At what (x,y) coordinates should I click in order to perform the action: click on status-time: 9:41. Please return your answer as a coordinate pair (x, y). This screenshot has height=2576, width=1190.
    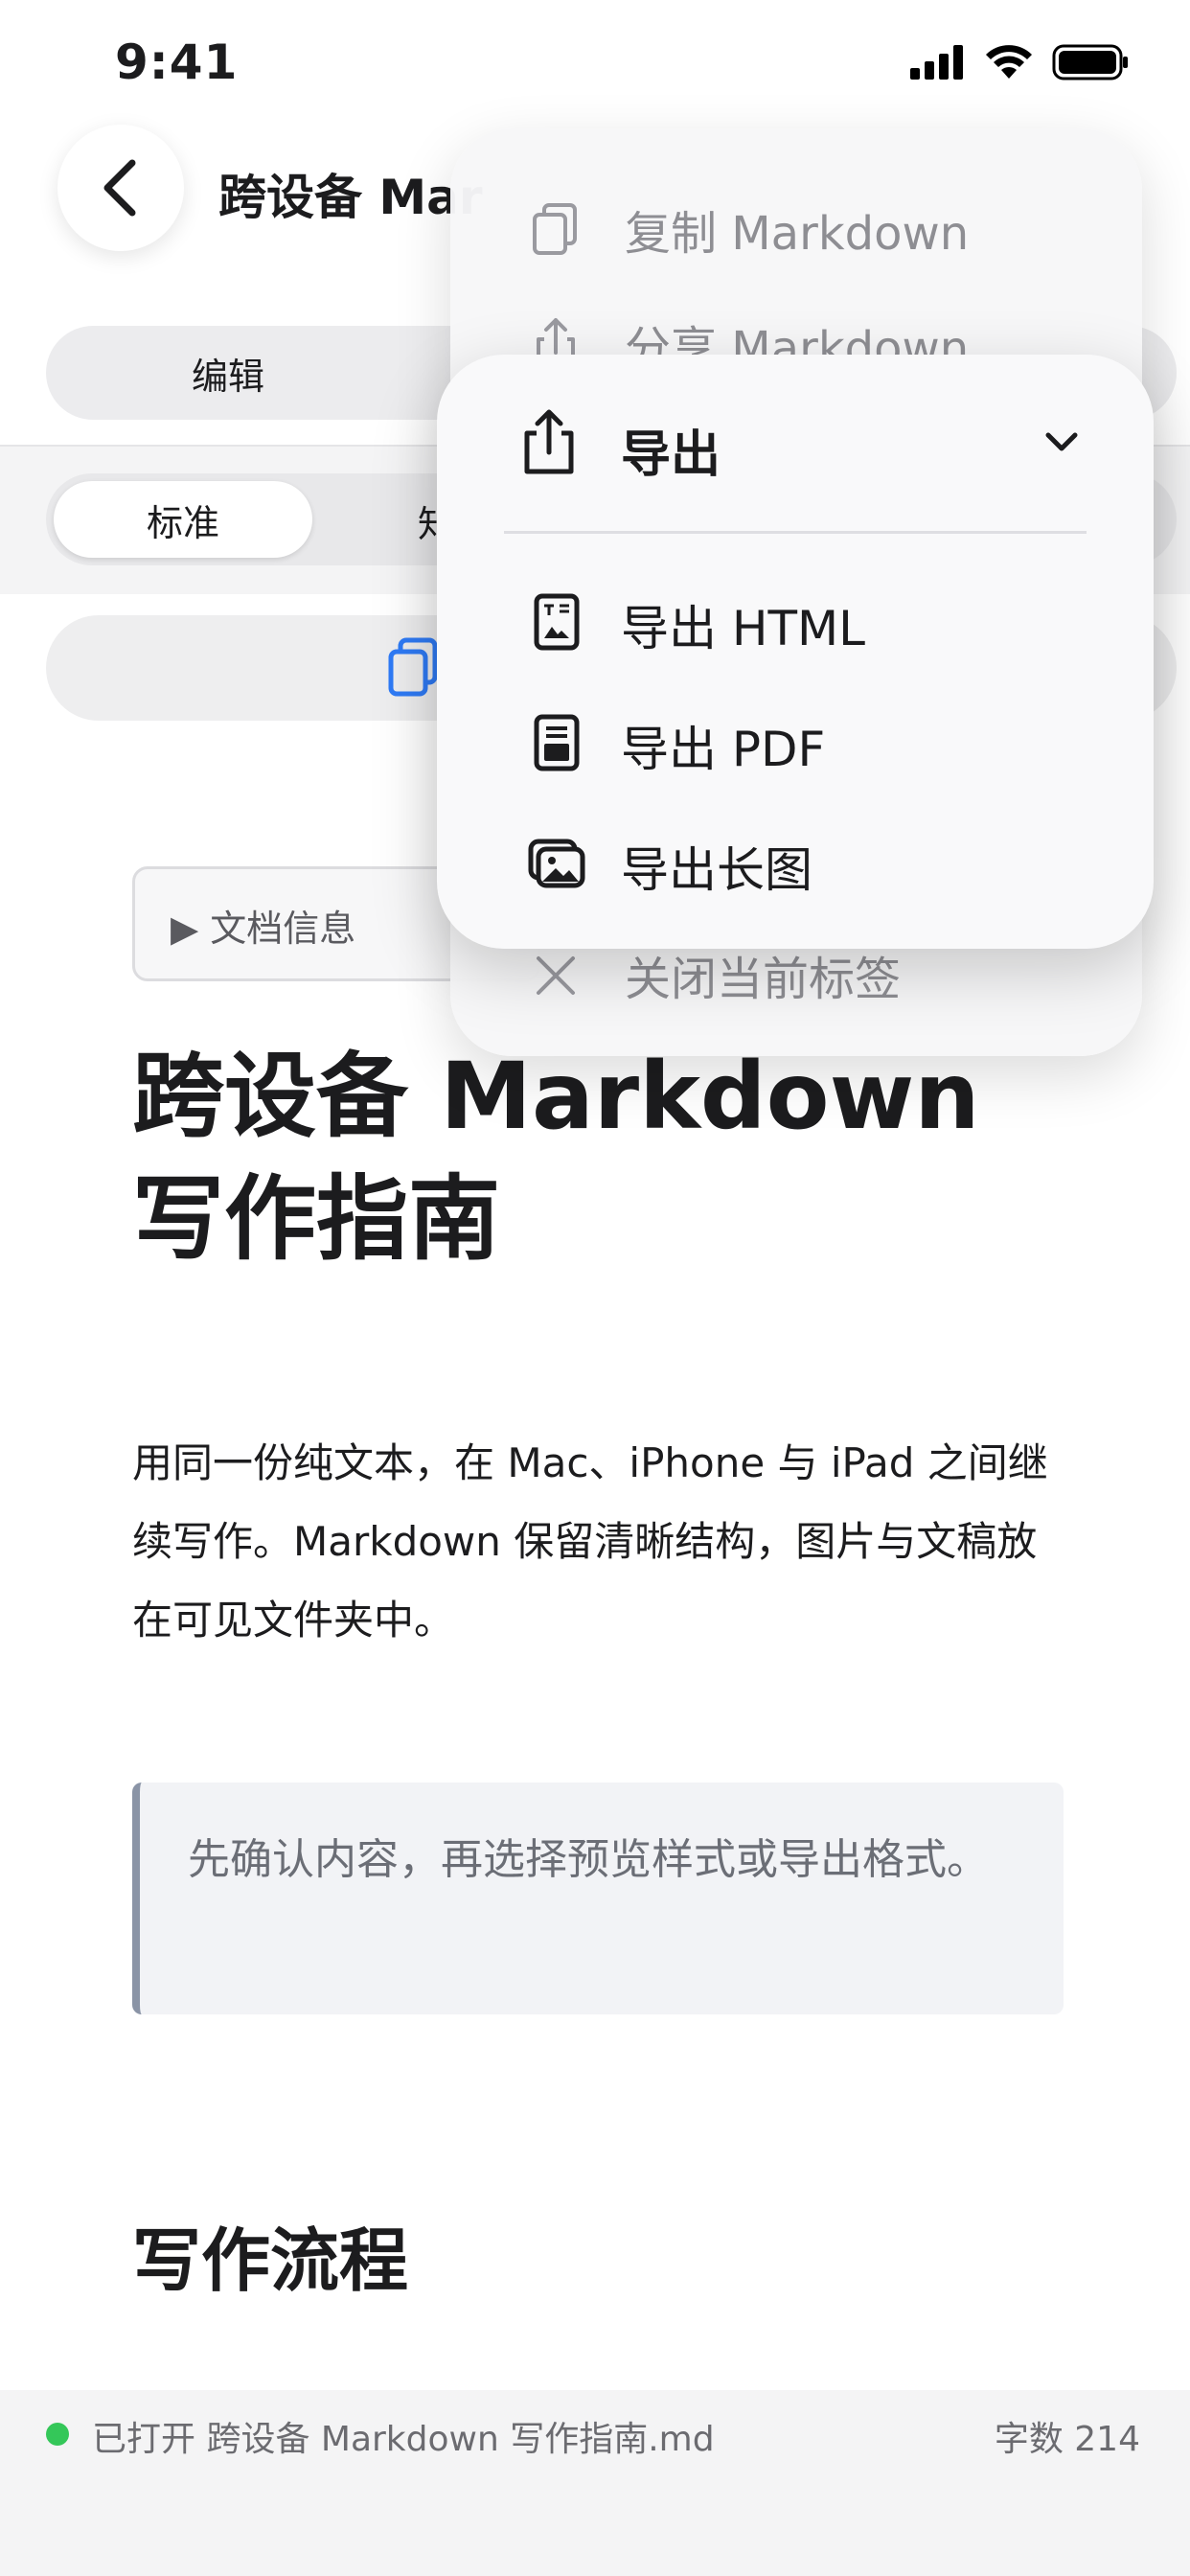
    Looking at the image, I should click on (177, 62).